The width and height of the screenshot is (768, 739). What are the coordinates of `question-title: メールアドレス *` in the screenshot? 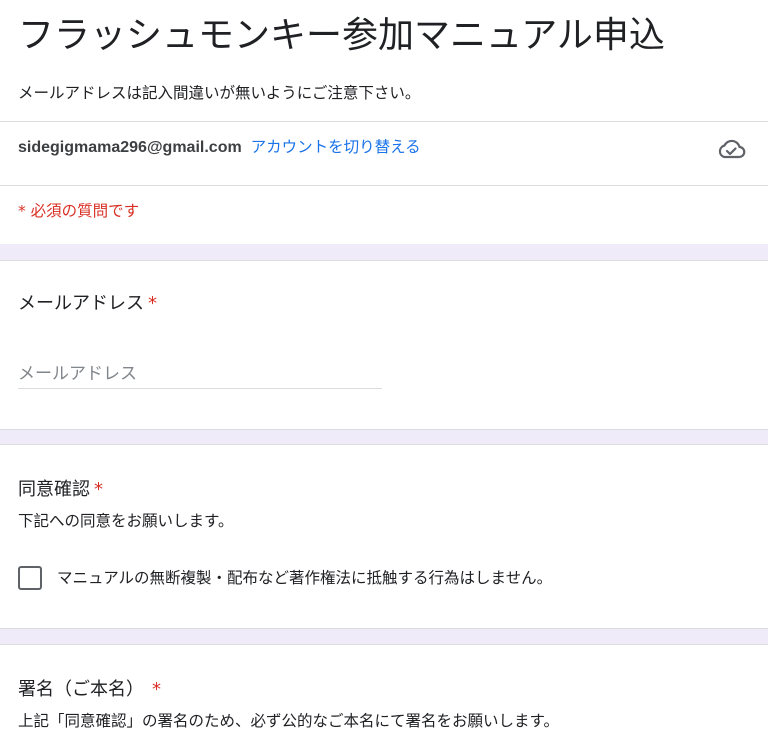 It's located at (87, 304).